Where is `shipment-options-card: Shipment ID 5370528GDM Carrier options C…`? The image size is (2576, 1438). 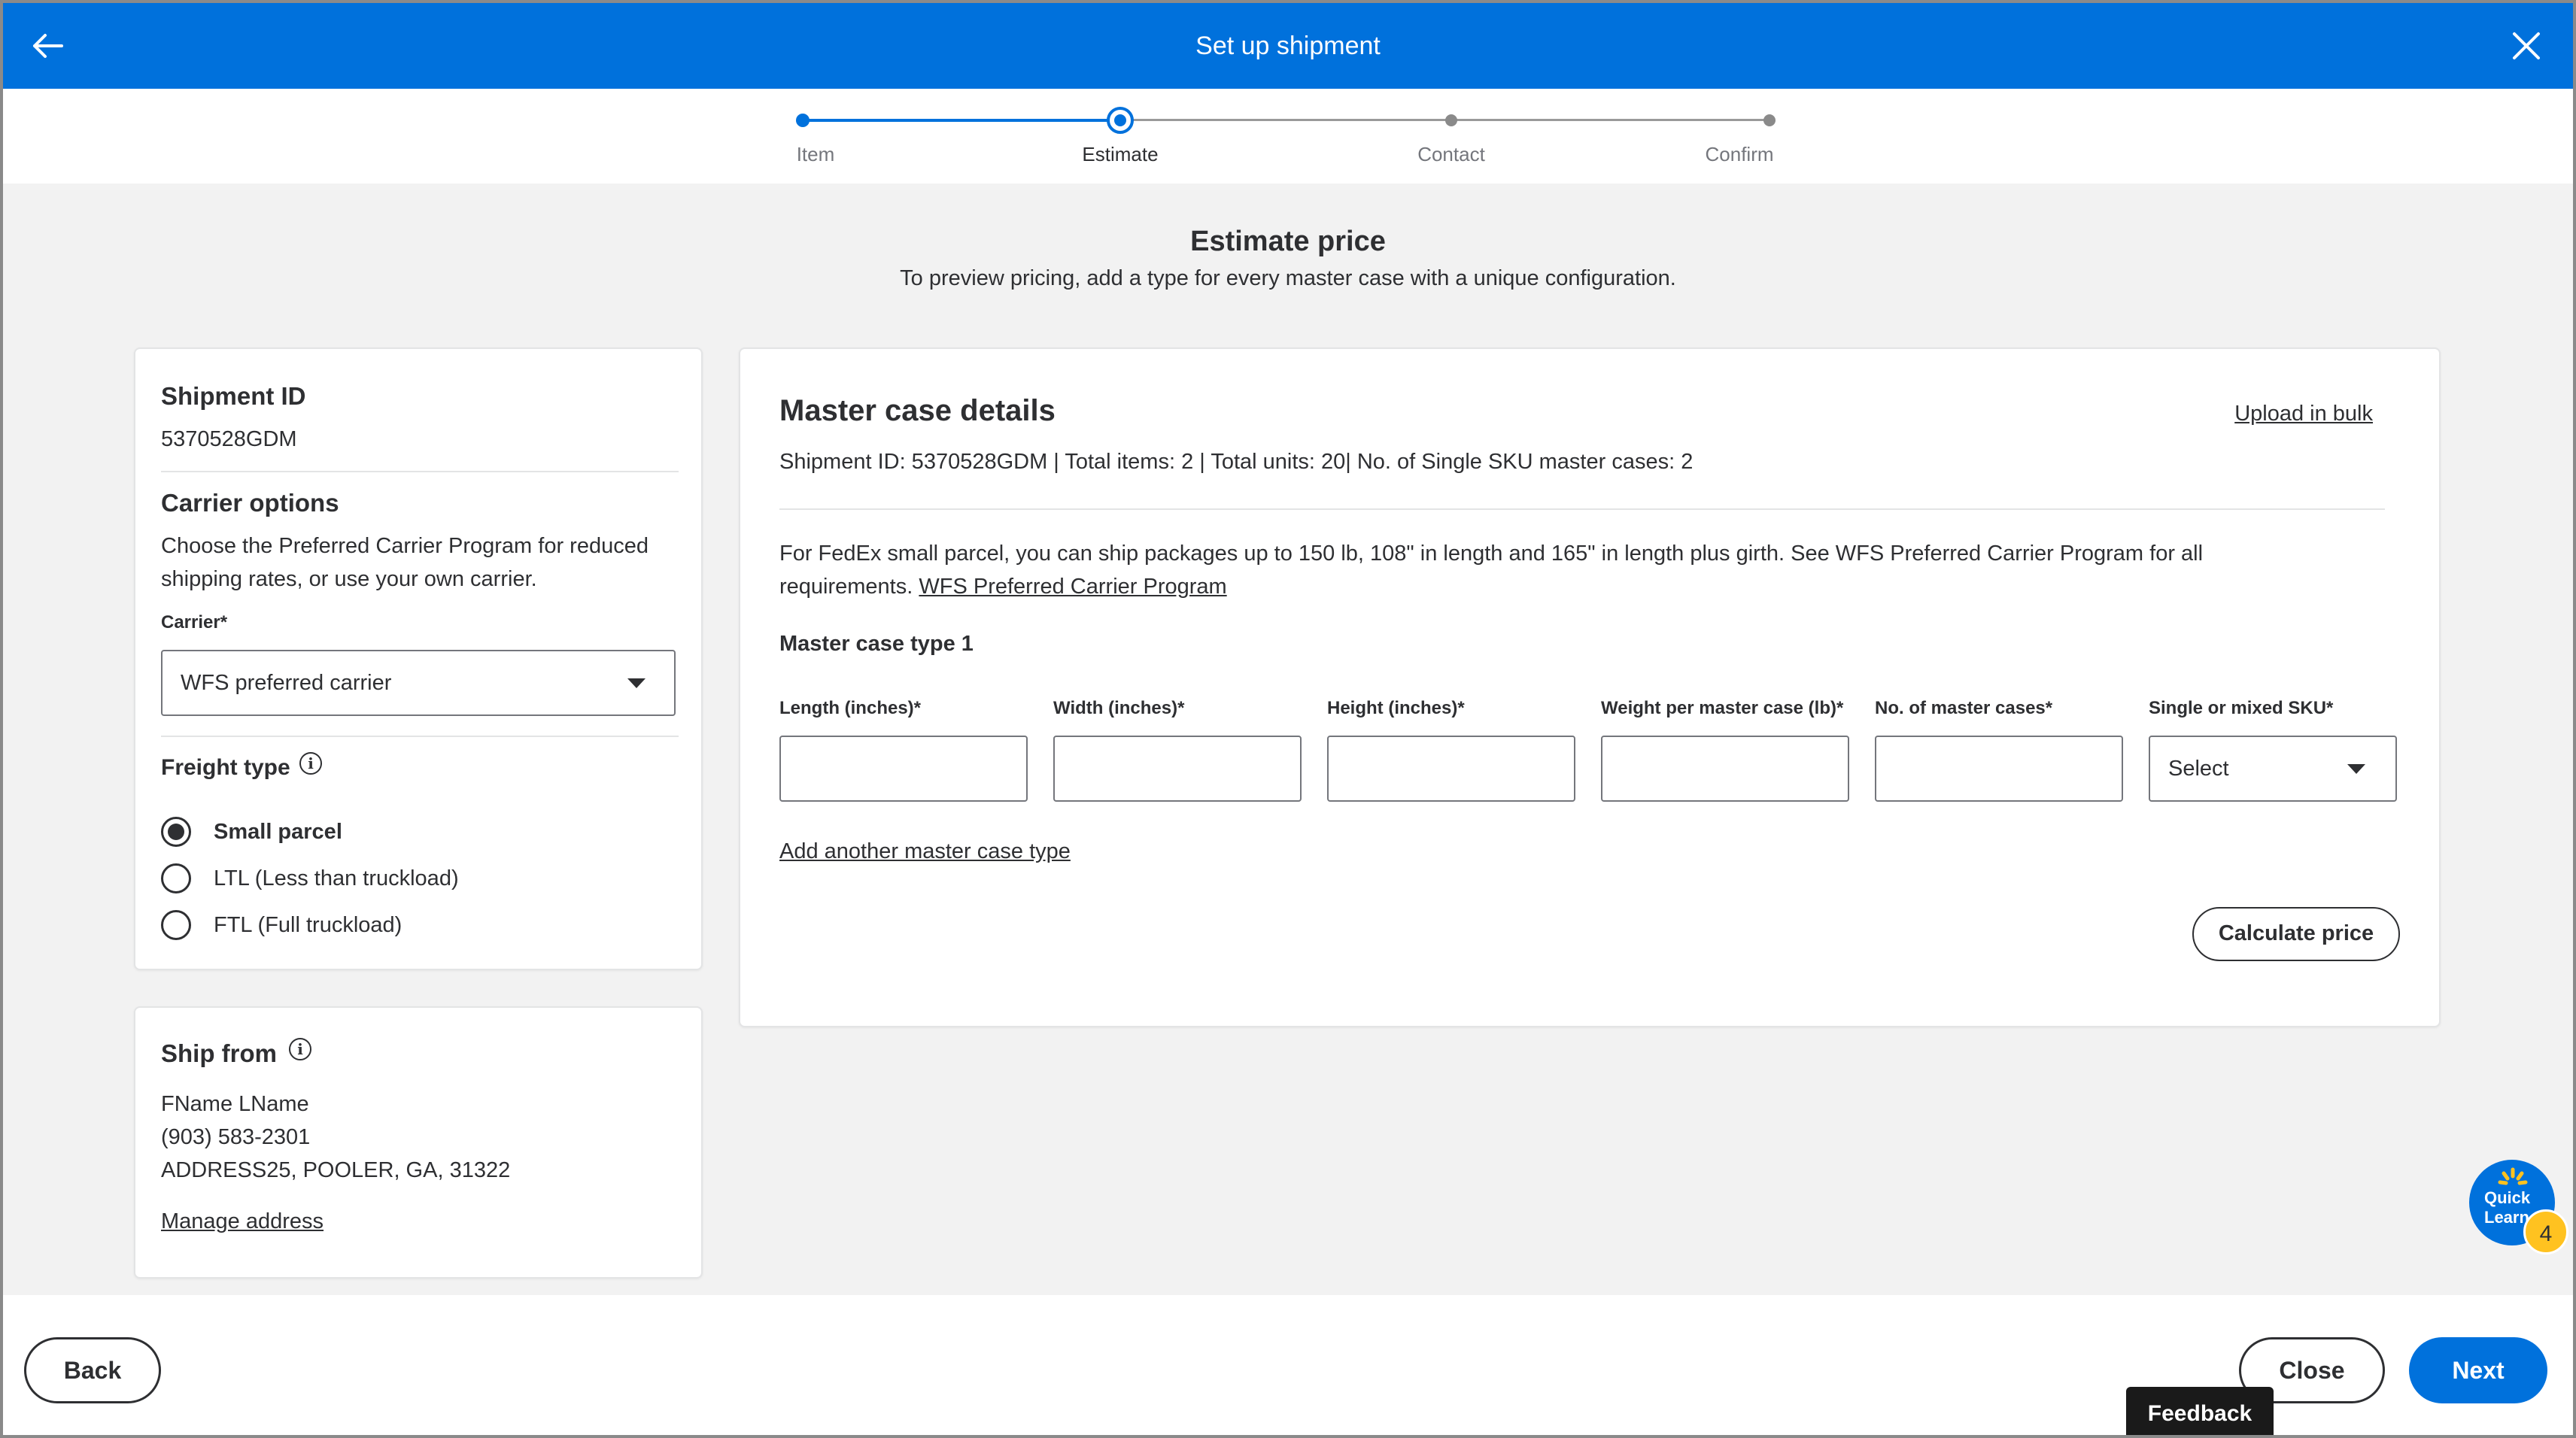
shipment-options-card: Shipment ID 5370528GDM Carrier options C… is located at coordinates (419, 658).